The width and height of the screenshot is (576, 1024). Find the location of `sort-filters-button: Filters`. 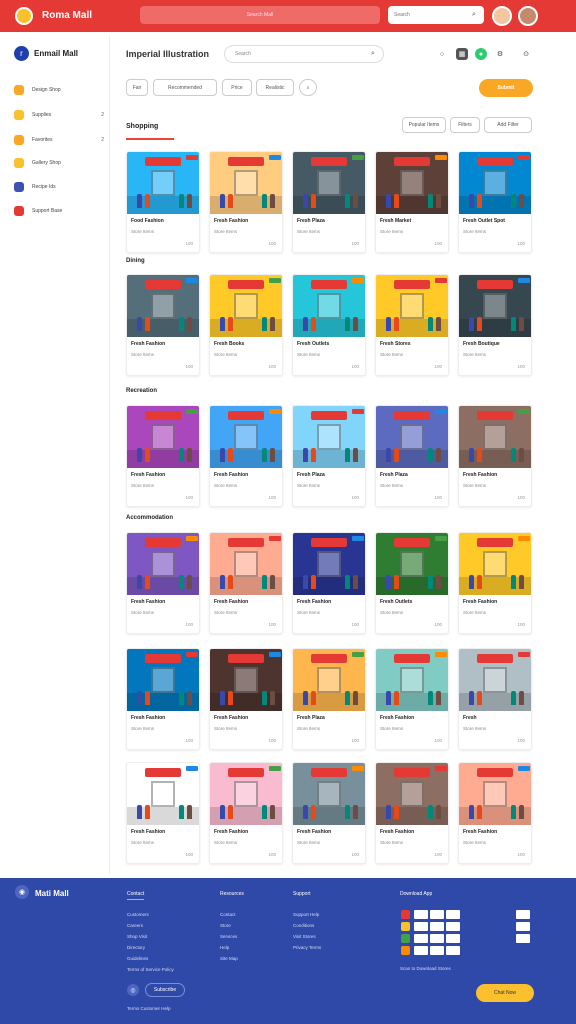

sort-filters-button: Filters is located at coordinates (465, 125).